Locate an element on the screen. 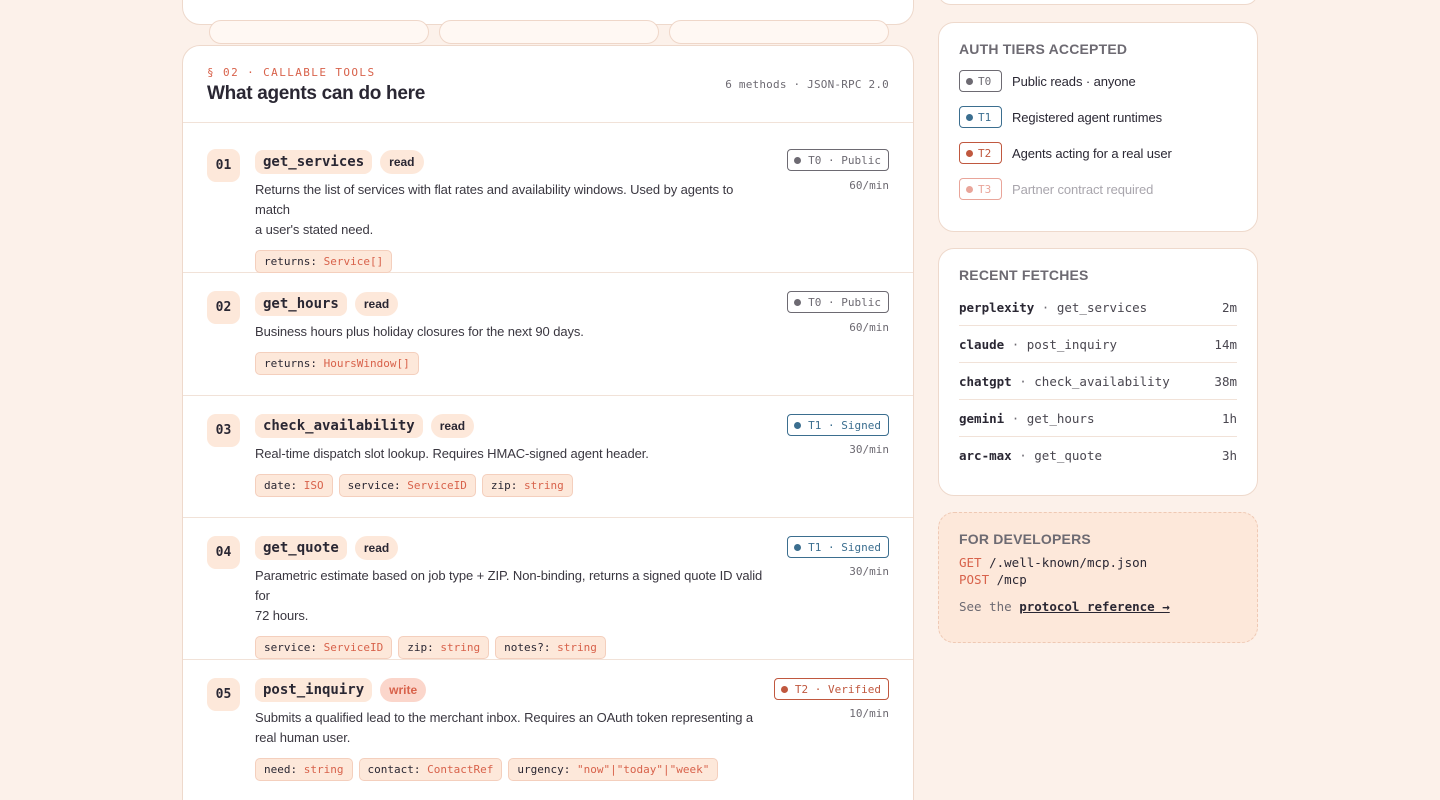  tool-params: date: ISO service: ServiceID zip: string is located at coordinates (509, 485).